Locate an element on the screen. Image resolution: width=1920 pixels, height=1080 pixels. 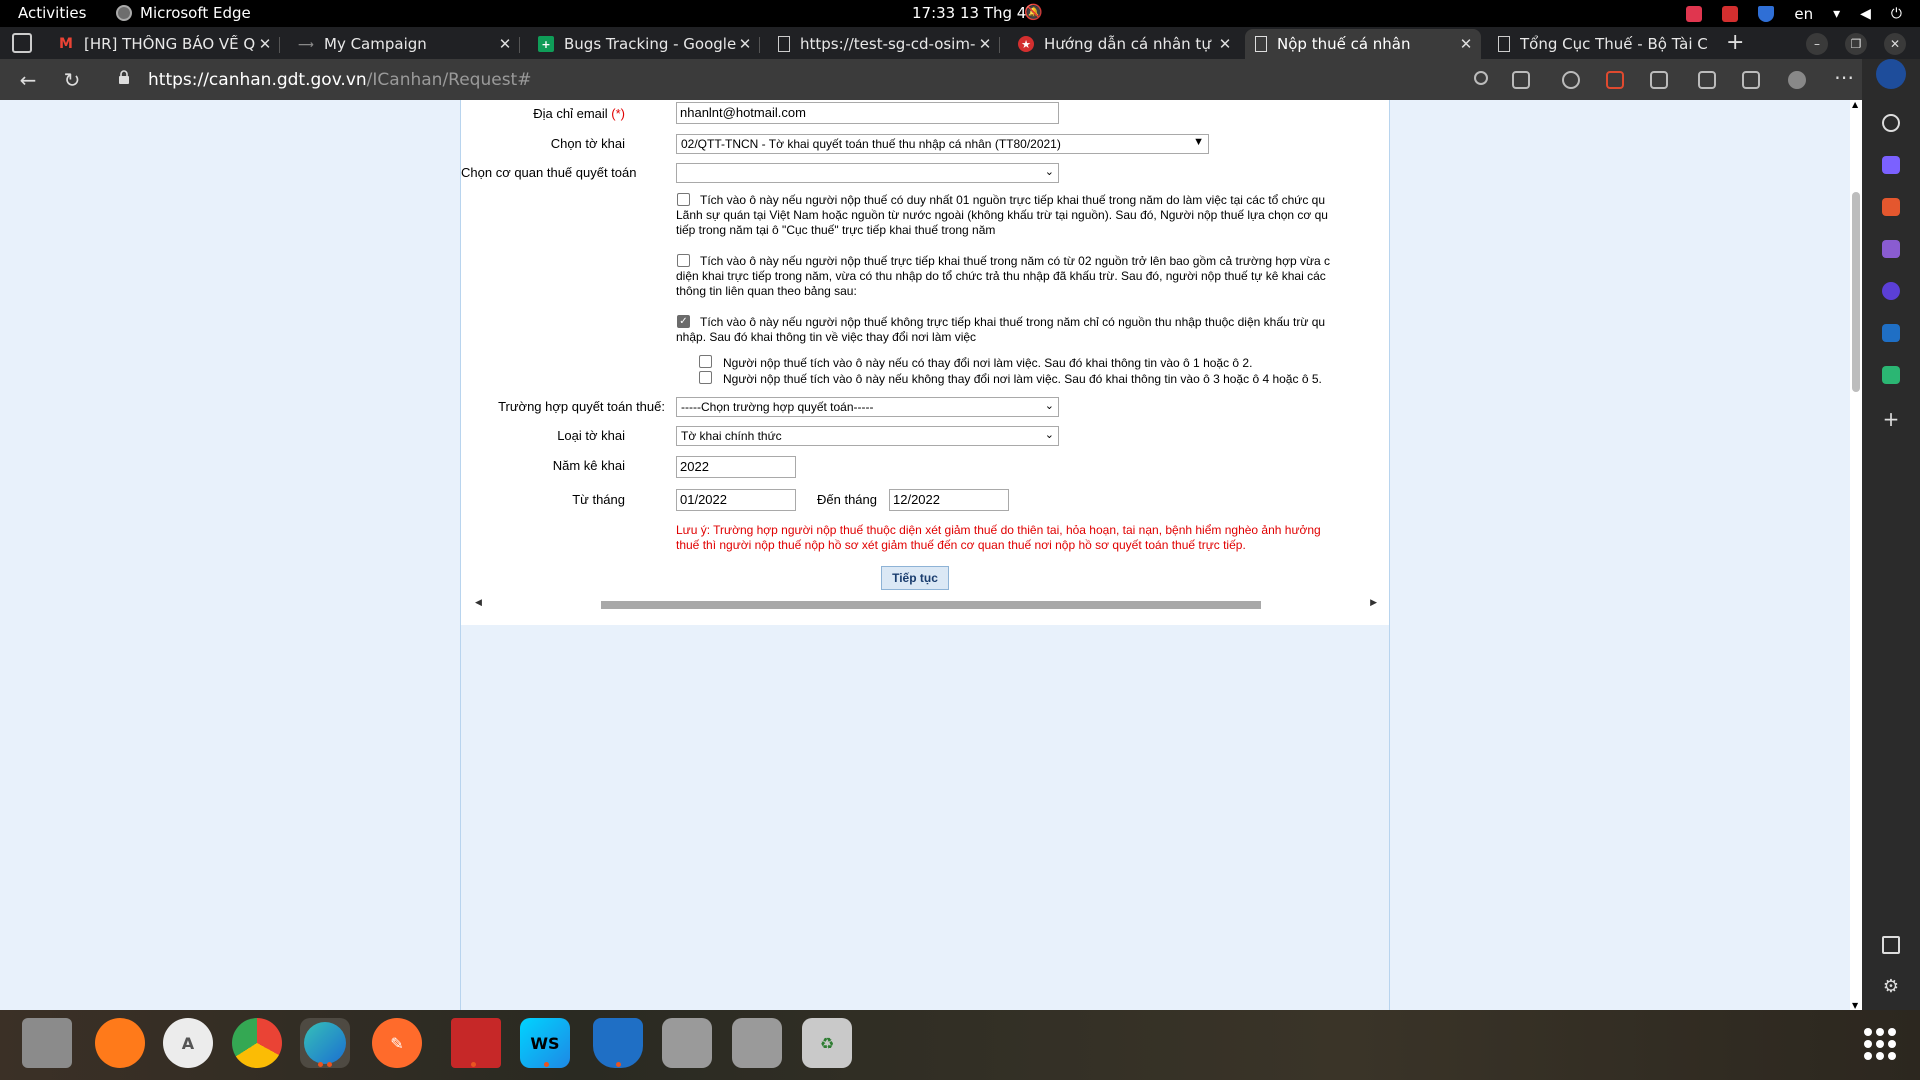
tab-my-campaign: ⟶ My Campaign ✕ is located at coordinates (404, 44).